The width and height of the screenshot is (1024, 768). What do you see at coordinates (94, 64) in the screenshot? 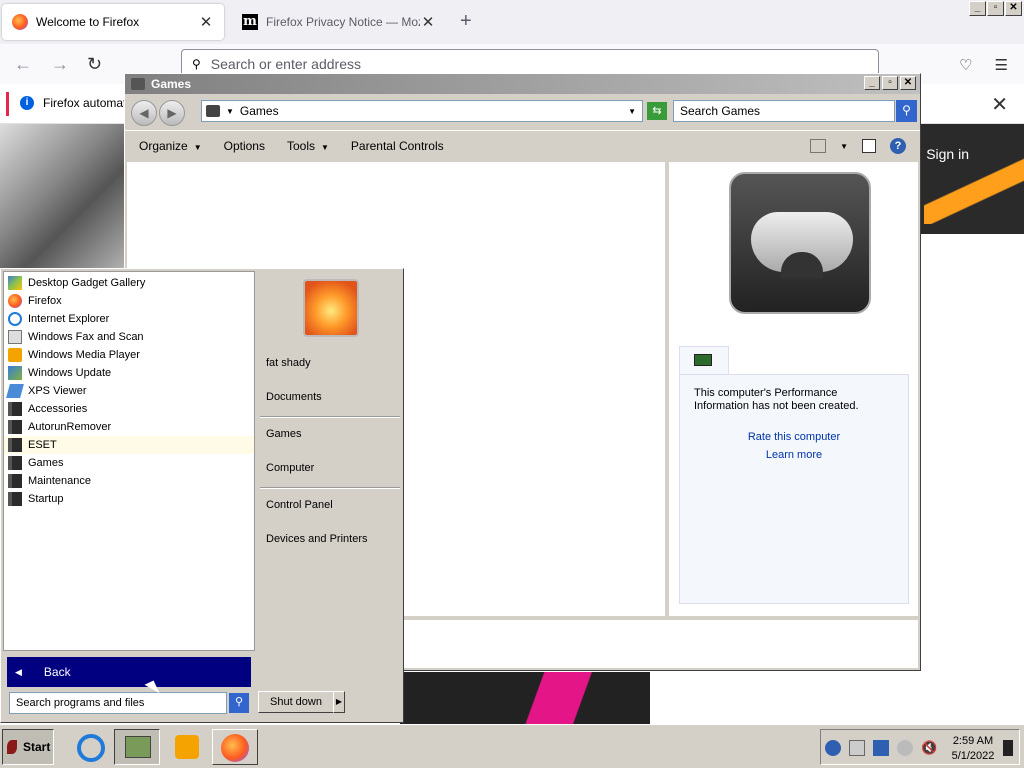
I see `reload-icon: ↻` at bounding box center [94, 64].